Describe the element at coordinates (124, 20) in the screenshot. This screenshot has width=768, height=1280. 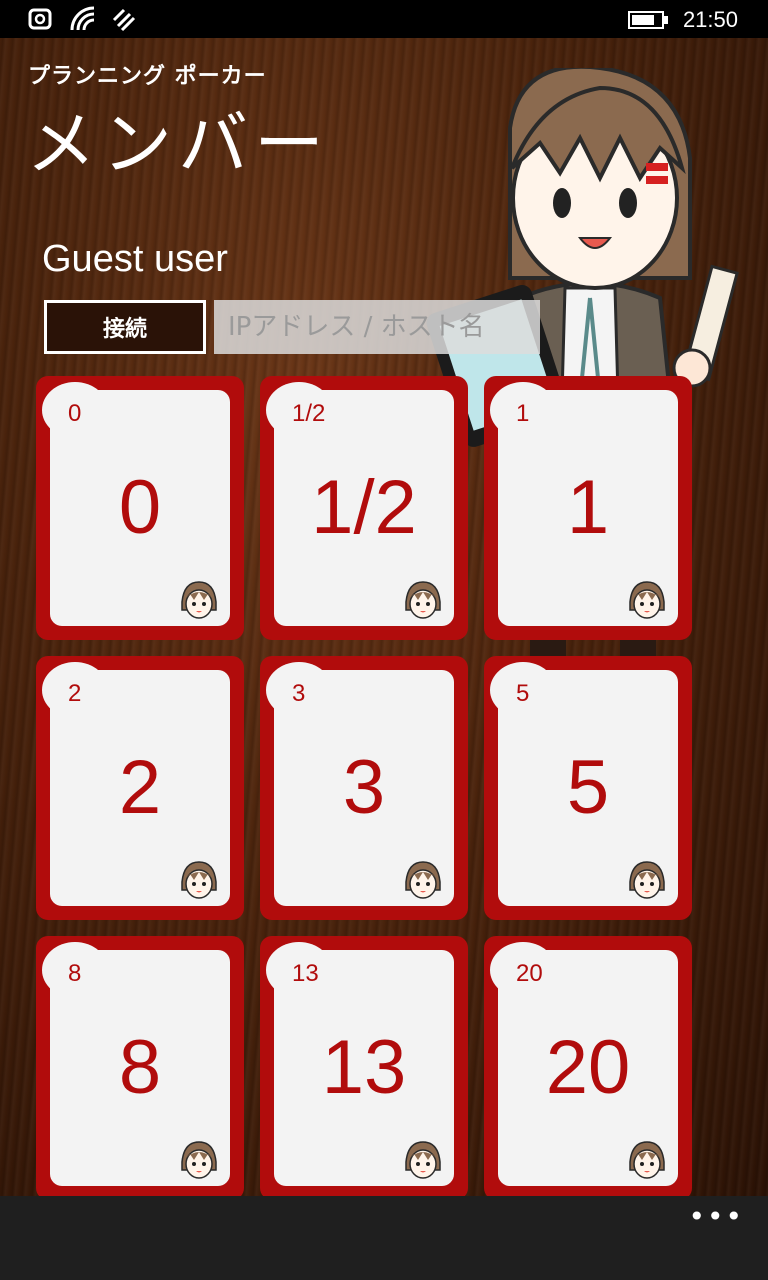
I see `data-sync-icon` at that location.